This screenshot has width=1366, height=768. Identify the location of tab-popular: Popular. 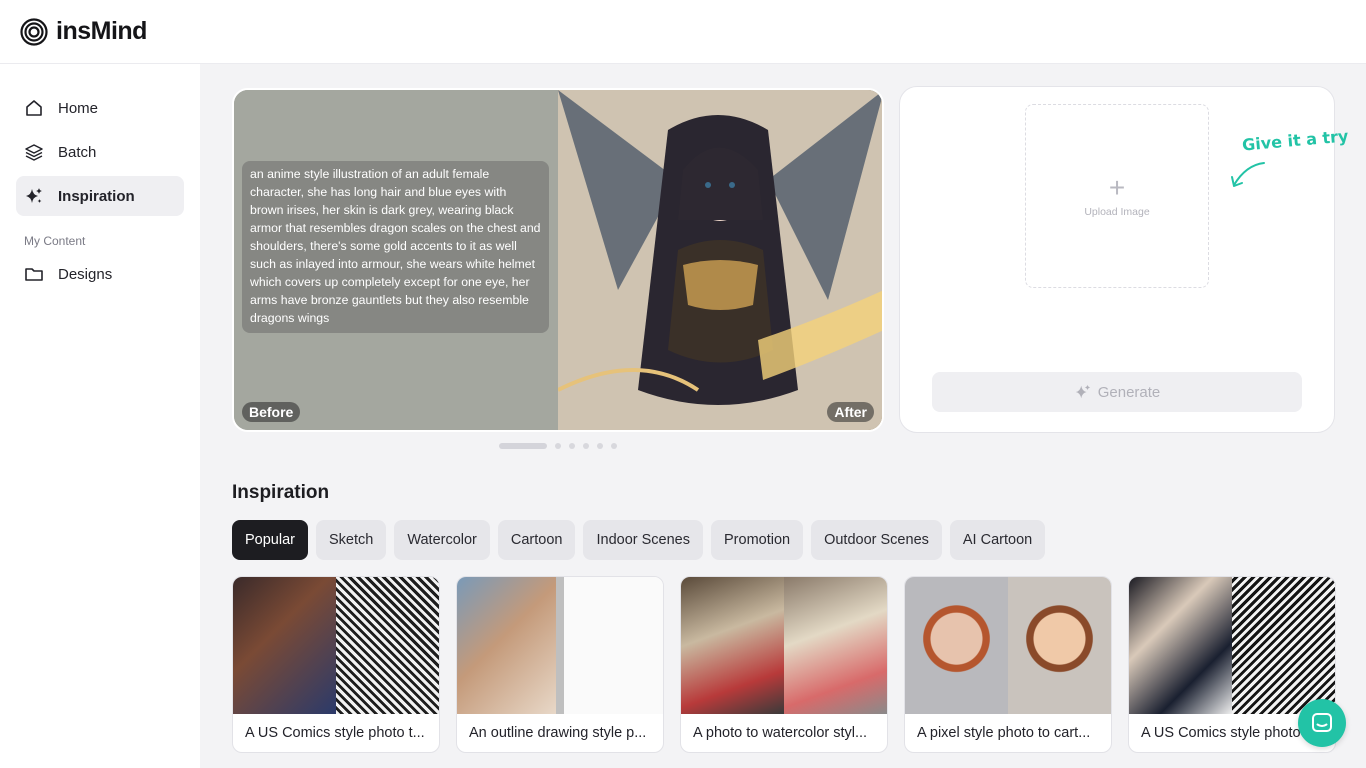
(270, 540).